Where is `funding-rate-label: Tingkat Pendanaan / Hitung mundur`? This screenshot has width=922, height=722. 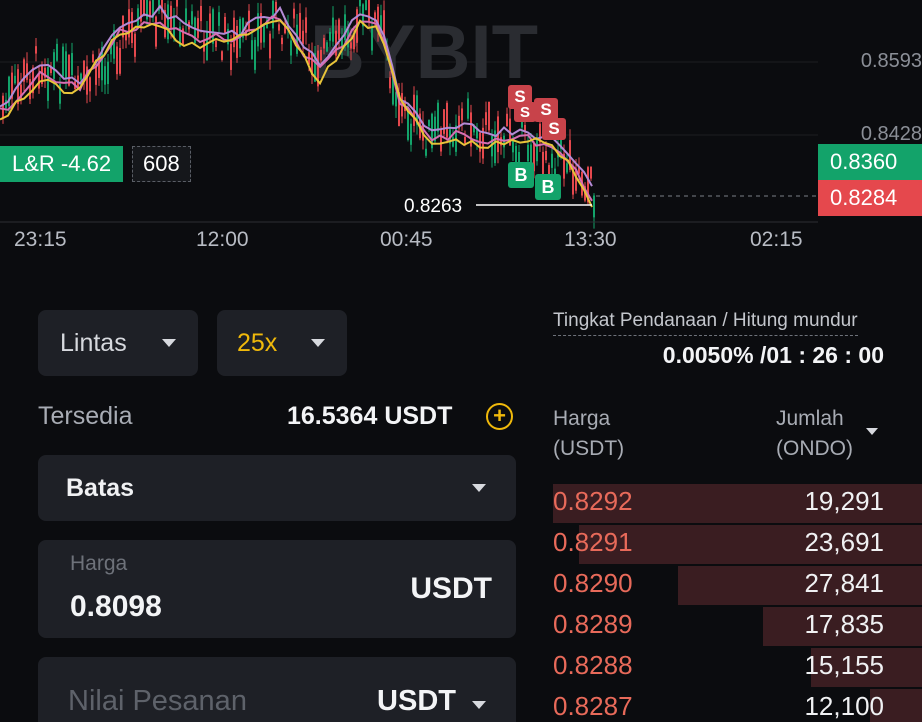
funding-rate-label: Tingkat Pendanaan / Hitung mundur is located at coordinates (705, 323).